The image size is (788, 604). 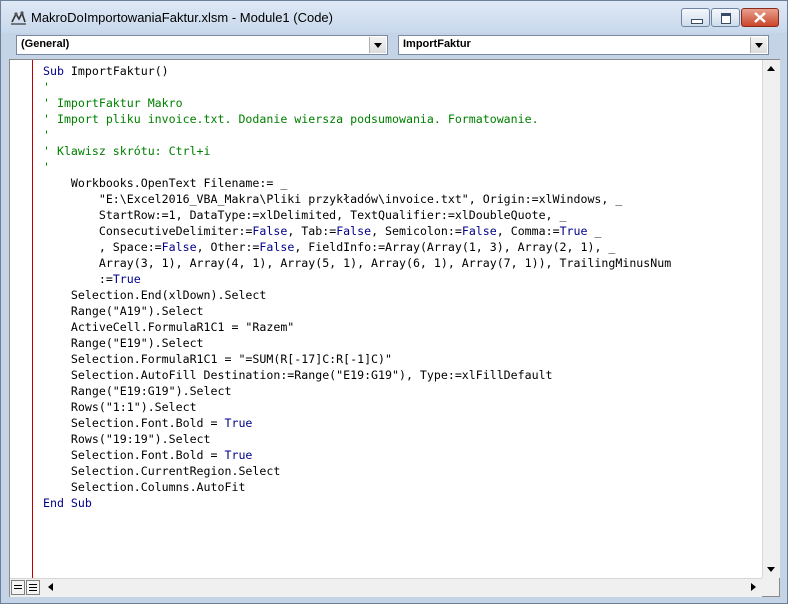 What do you see at coordinates (771, 319) in the screenshot?
I see `vertical-scrollbar` at bounding box center [771, 319].